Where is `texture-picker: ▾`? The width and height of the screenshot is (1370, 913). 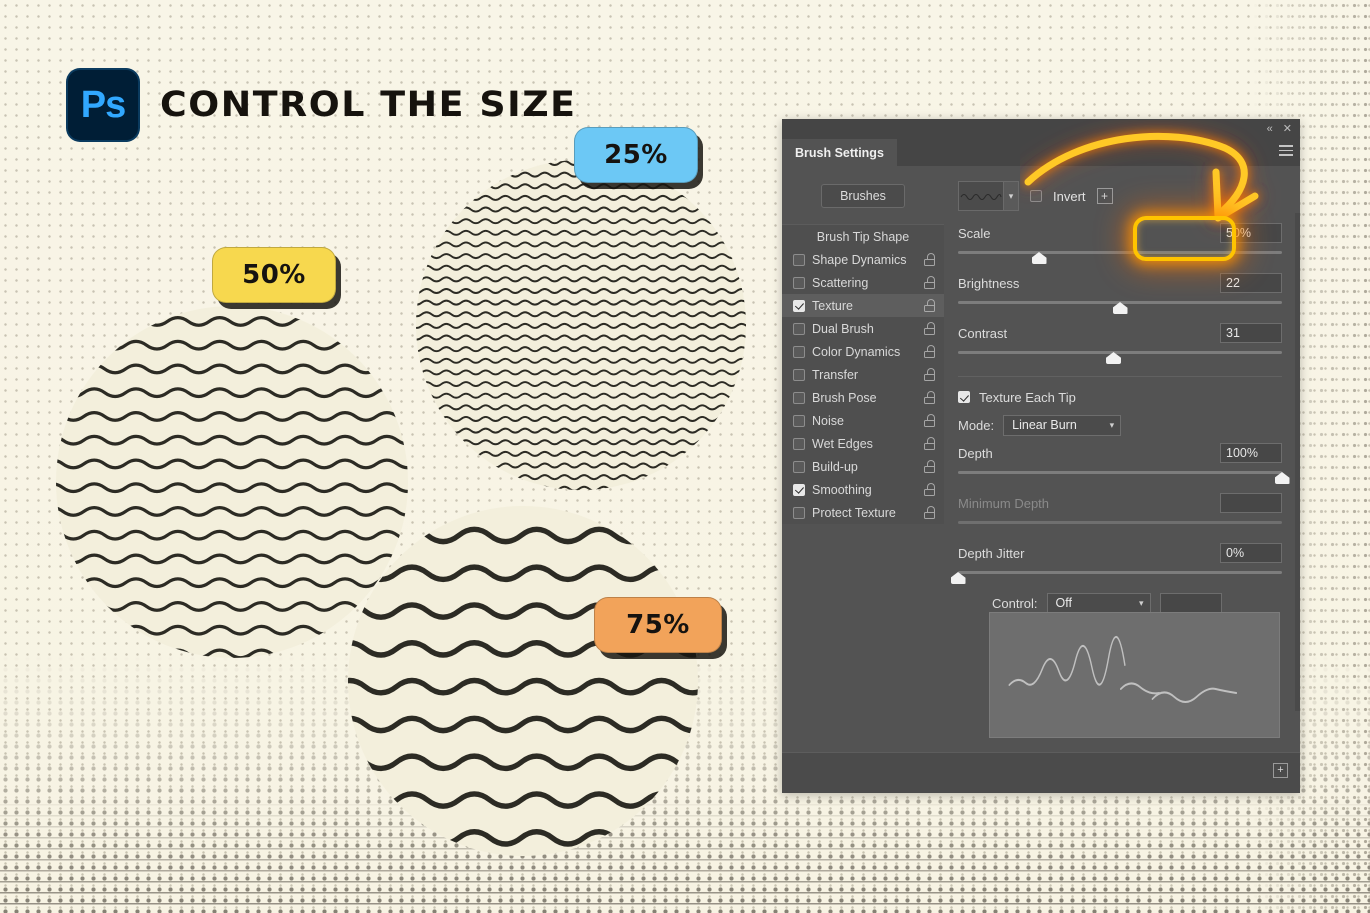 texture-picker: ▾ is located at coordinates (988, 196).